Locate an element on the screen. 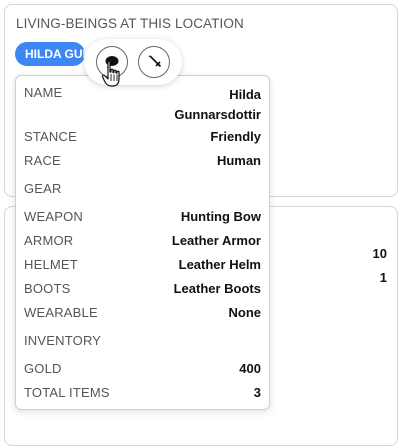 Image resolution: width=403 pixels, height=446 pixels. being-actions is located at coordinates (133, 62).